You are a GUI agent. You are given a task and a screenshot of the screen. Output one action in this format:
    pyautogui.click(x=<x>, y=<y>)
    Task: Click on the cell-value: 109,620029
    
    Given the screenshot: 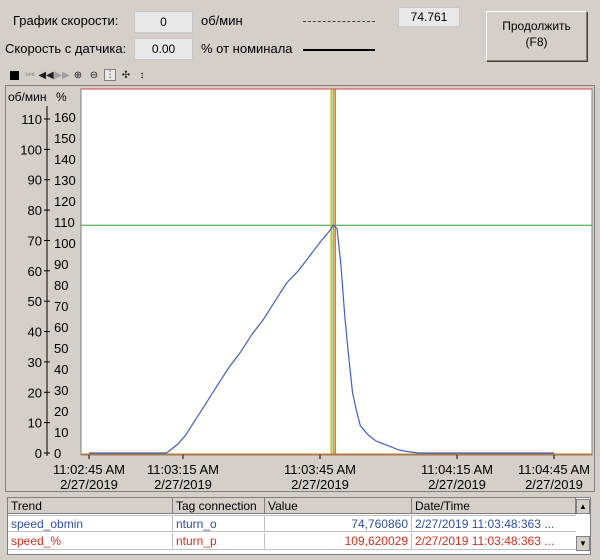 What is the action you would take?
    pyautogui.click(x=338, y=541)
    